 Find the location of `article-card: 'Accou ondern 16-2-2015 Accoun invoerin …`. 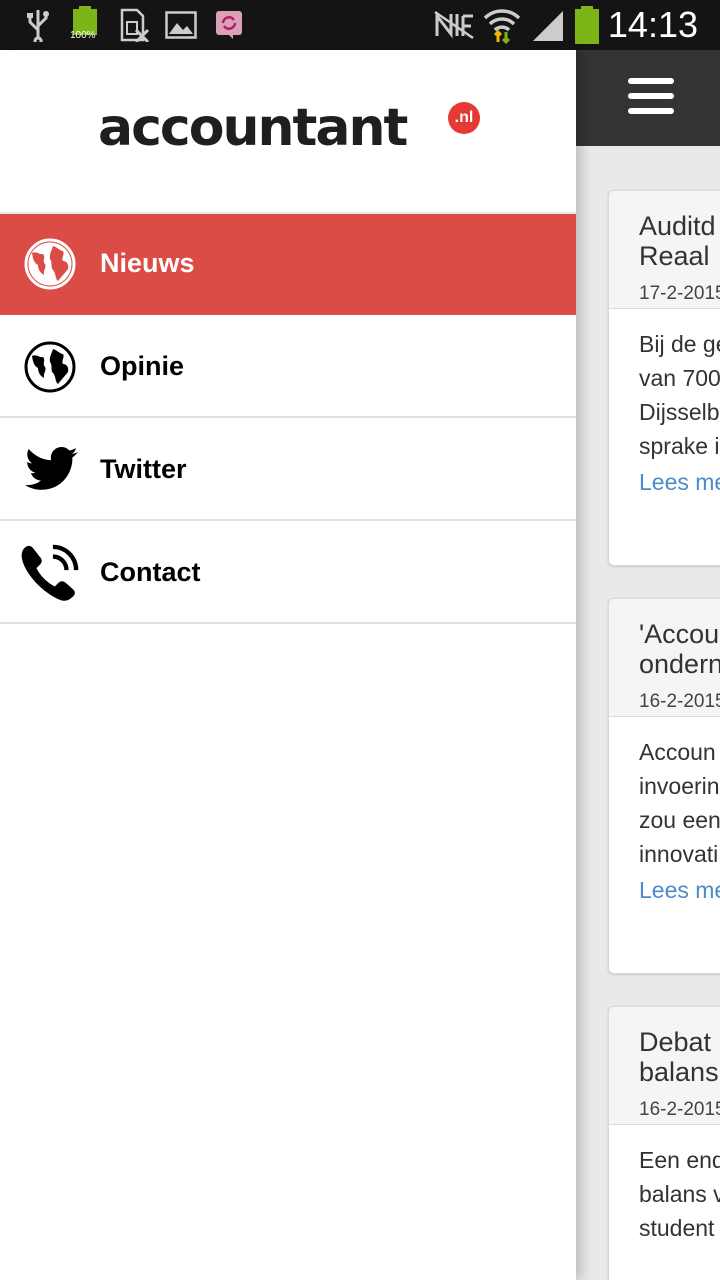

article-card: 'Accou ondern 16-2-2015 Accoun invoerin … is located at coordinates (664, 786).